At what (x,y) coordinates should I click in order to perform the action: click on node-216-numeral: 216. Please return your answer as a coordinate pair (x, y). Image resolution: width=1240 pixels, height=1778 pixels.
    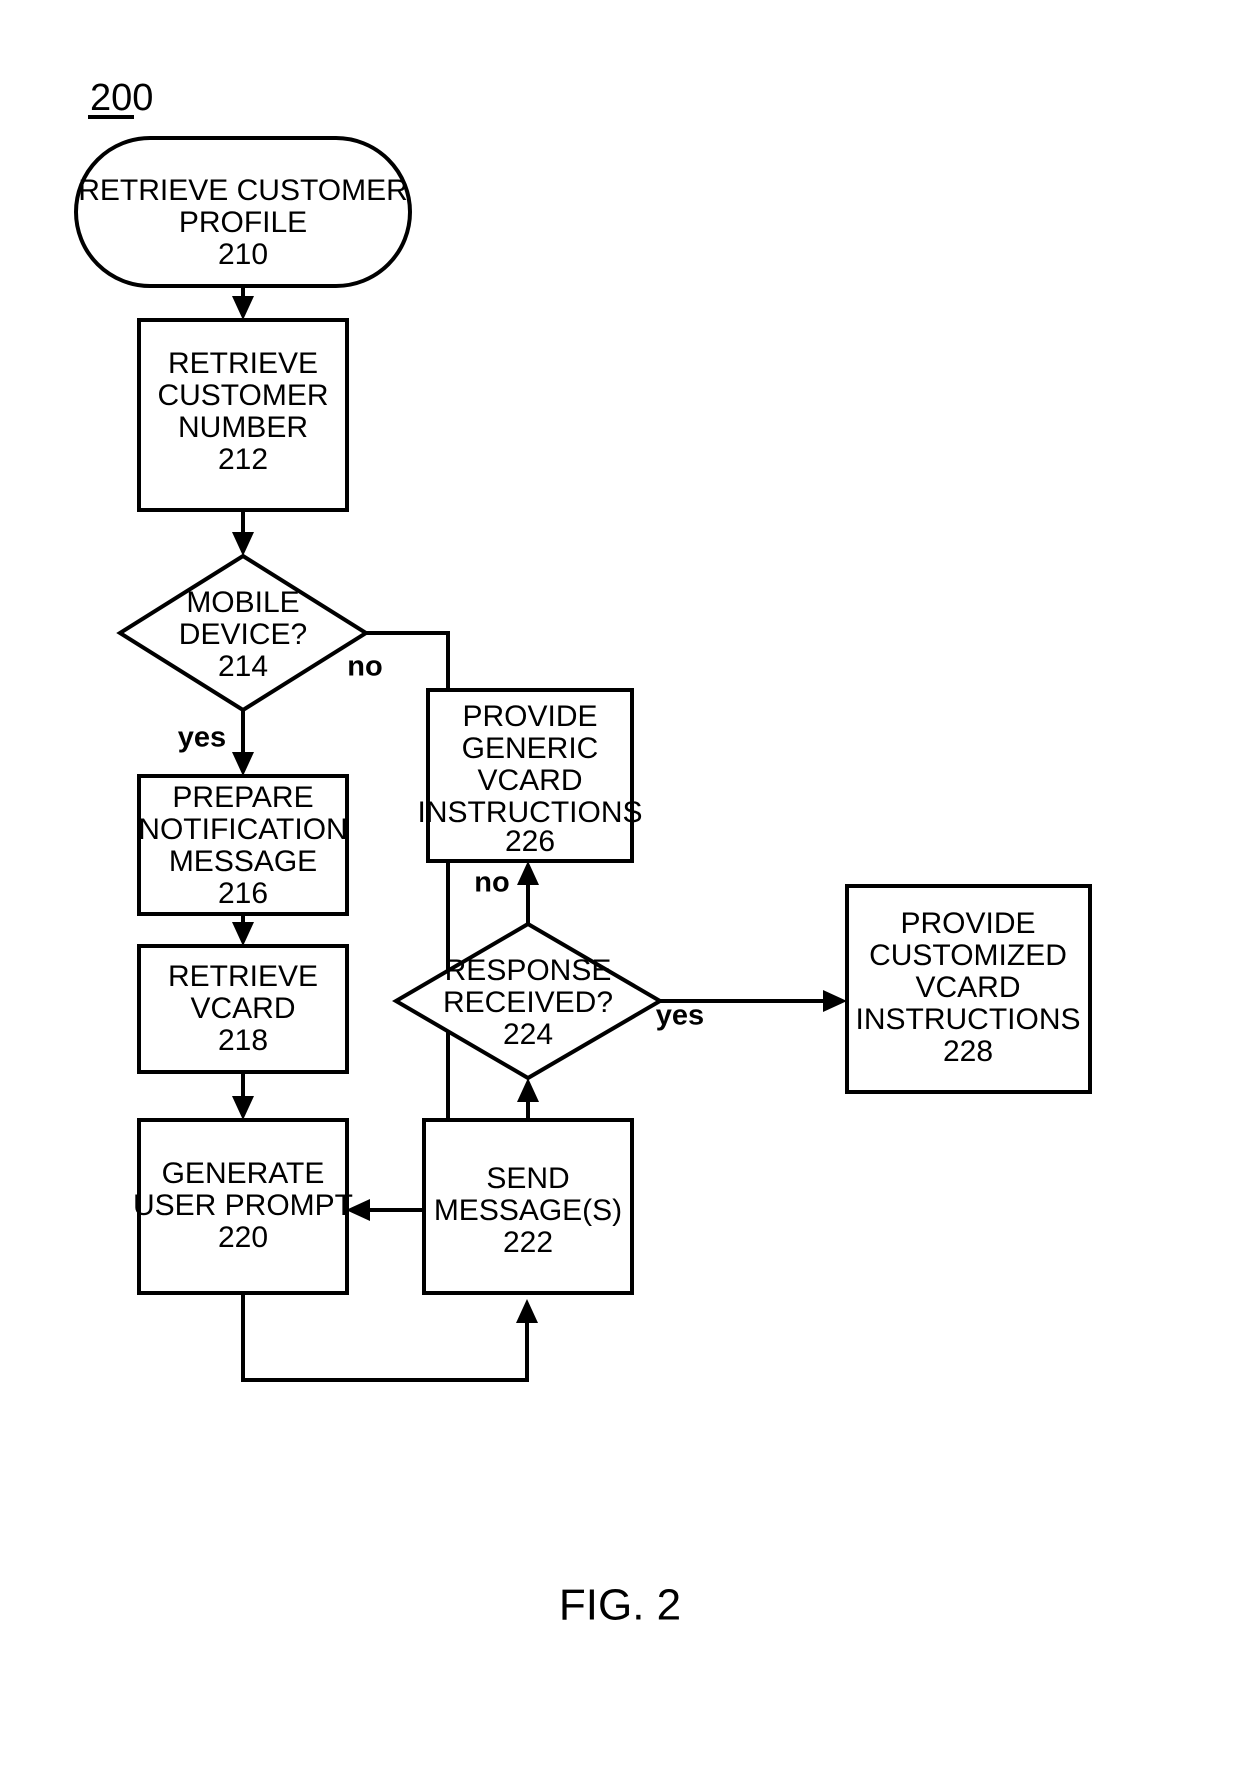
    Looking at the image, I should click on (243, 893).